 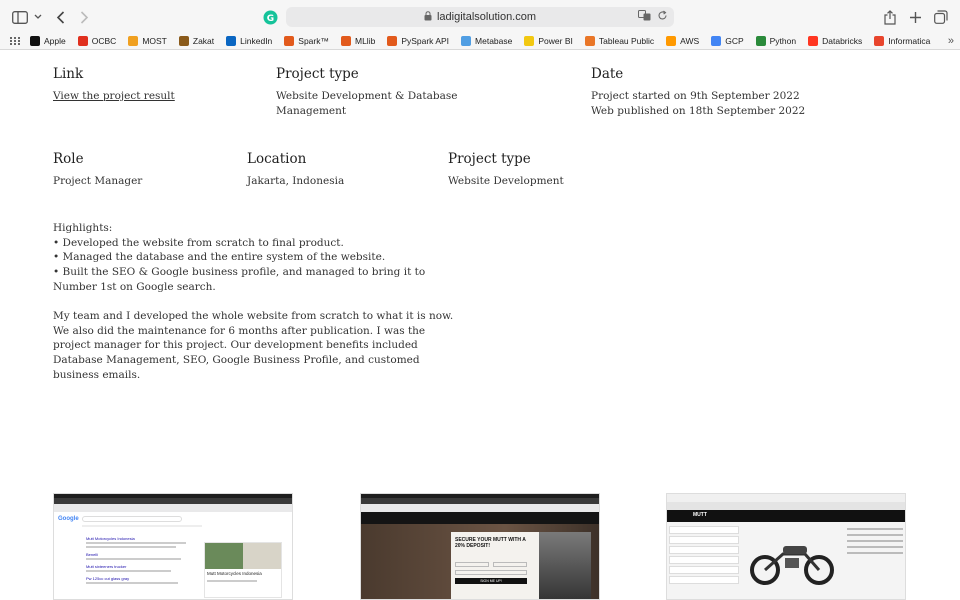 I want to click on bookmark-label: Python, so click(x=783, y=41).